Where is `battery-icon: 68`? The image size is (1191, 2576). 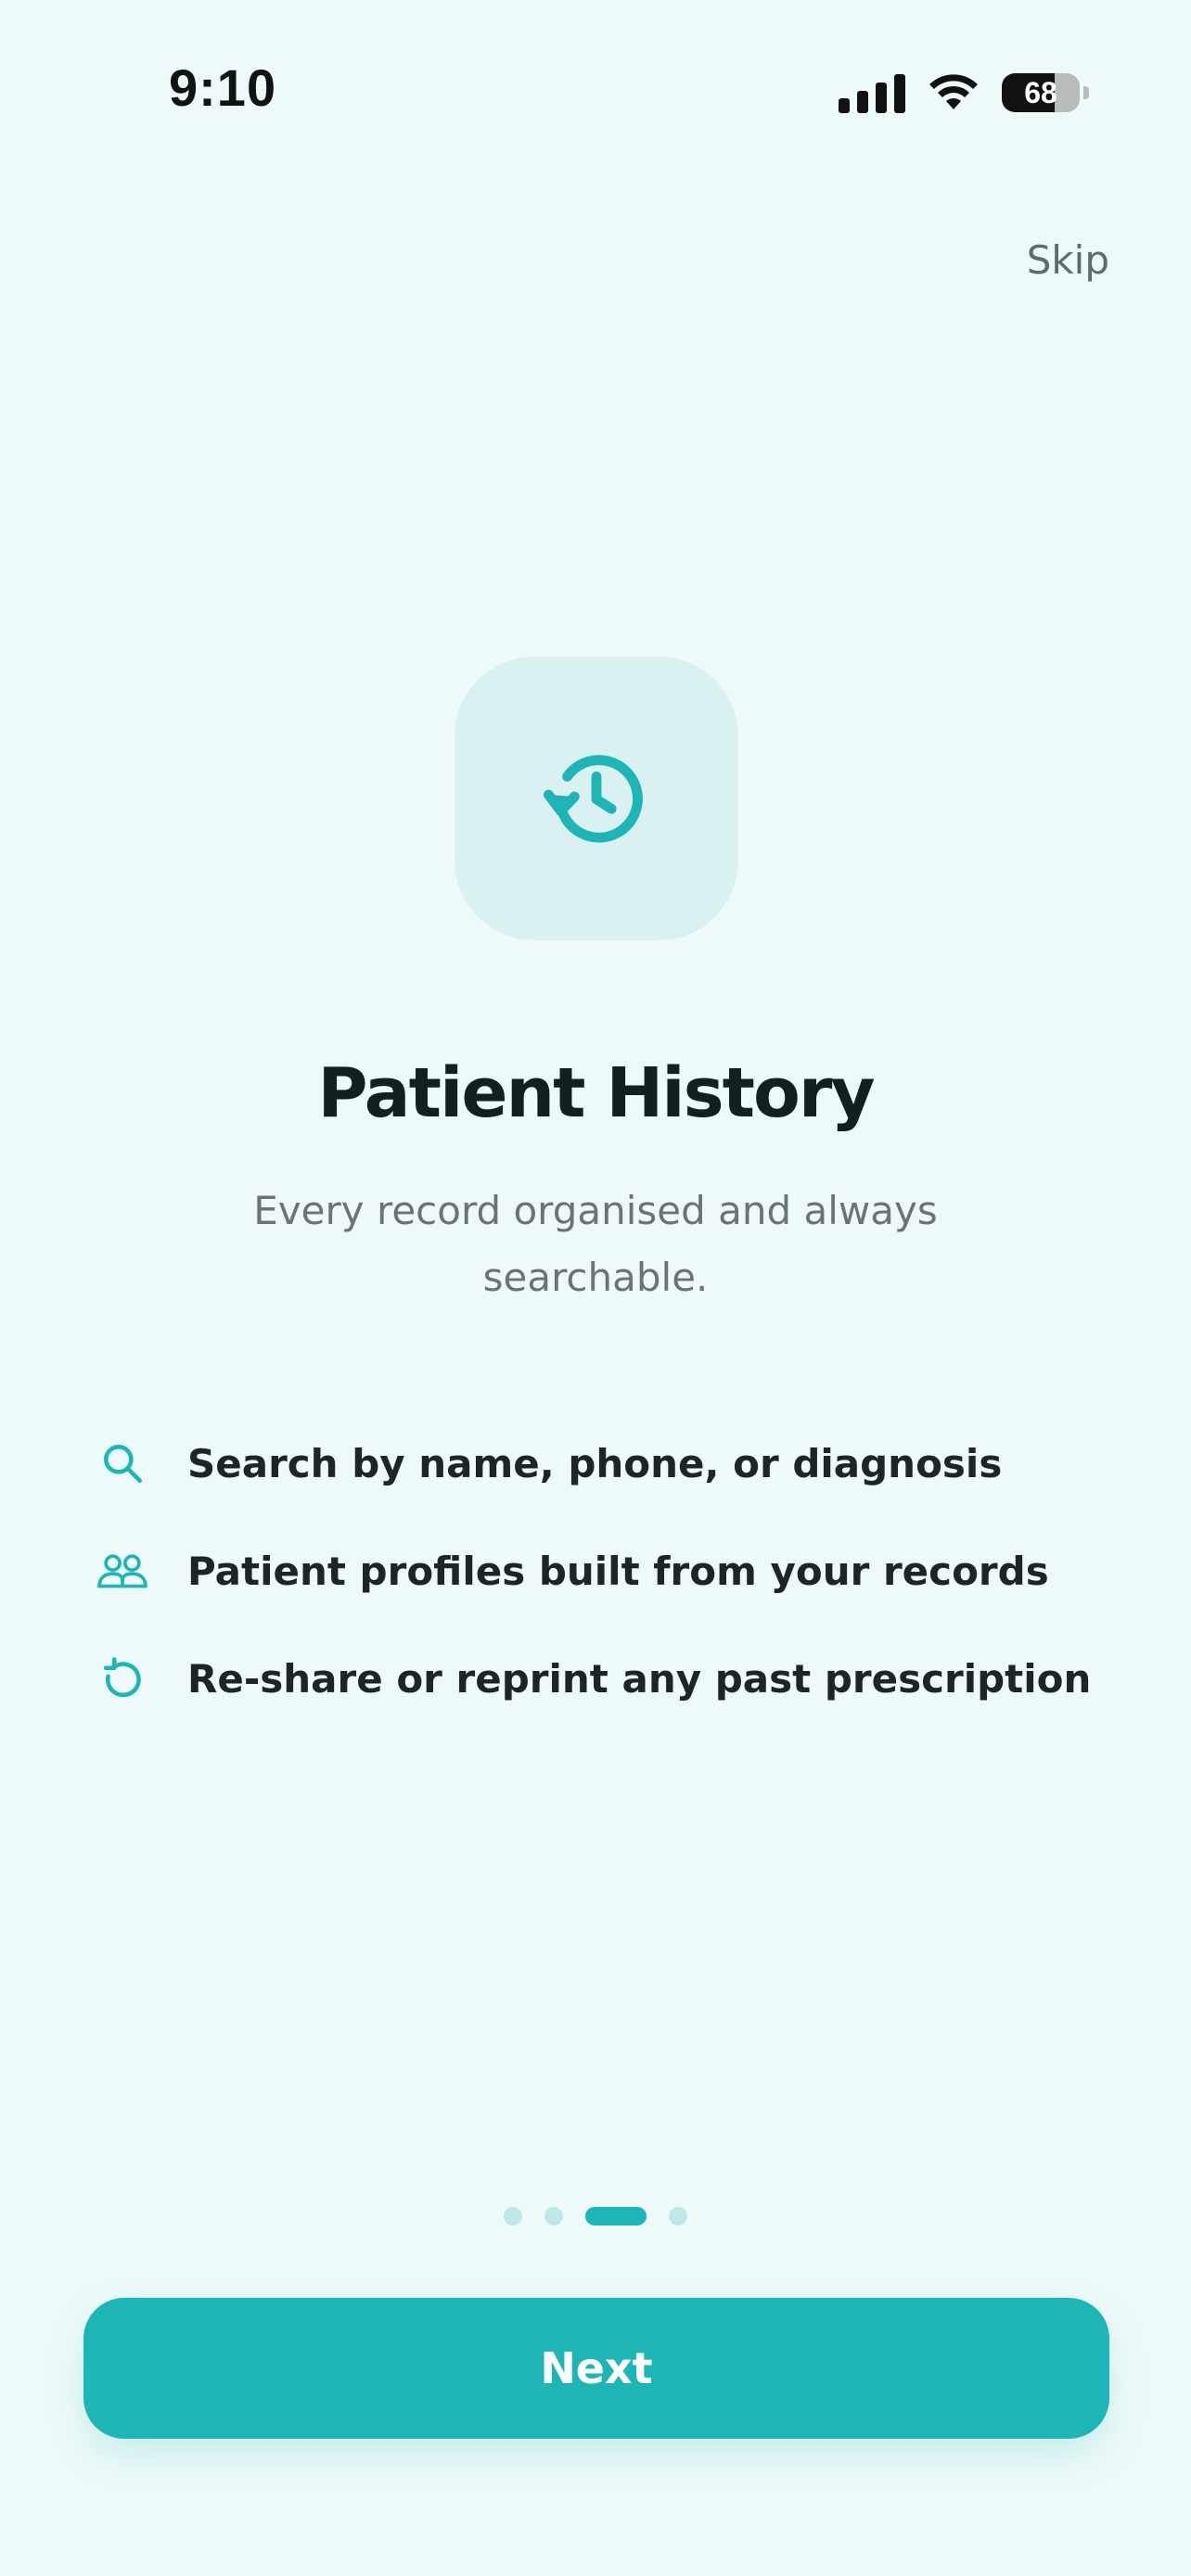
battery-icon: 68 is located at coordinates (1041, 92).